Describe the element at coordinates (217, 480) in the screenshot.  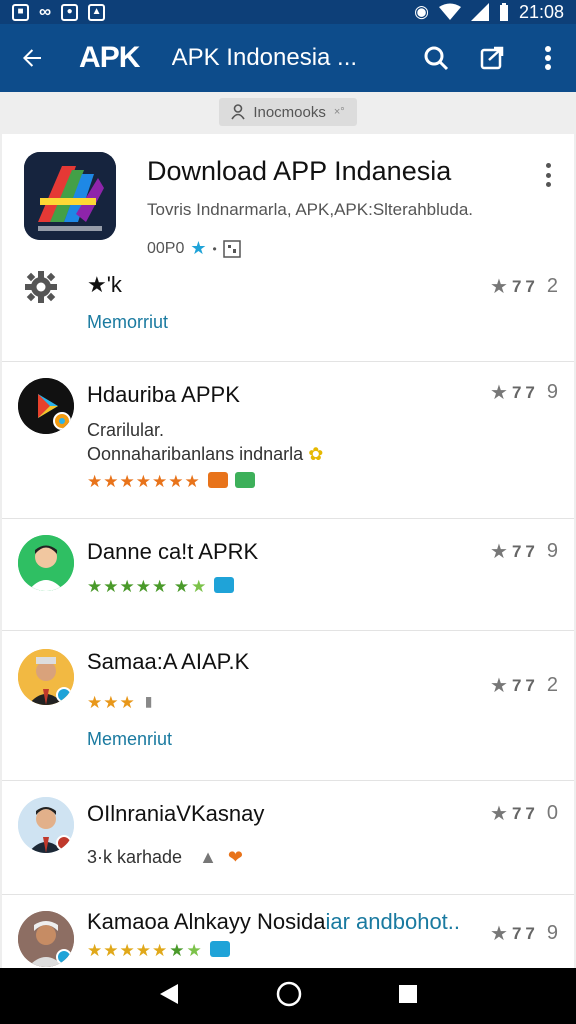
I see `comment-icon` at that location.